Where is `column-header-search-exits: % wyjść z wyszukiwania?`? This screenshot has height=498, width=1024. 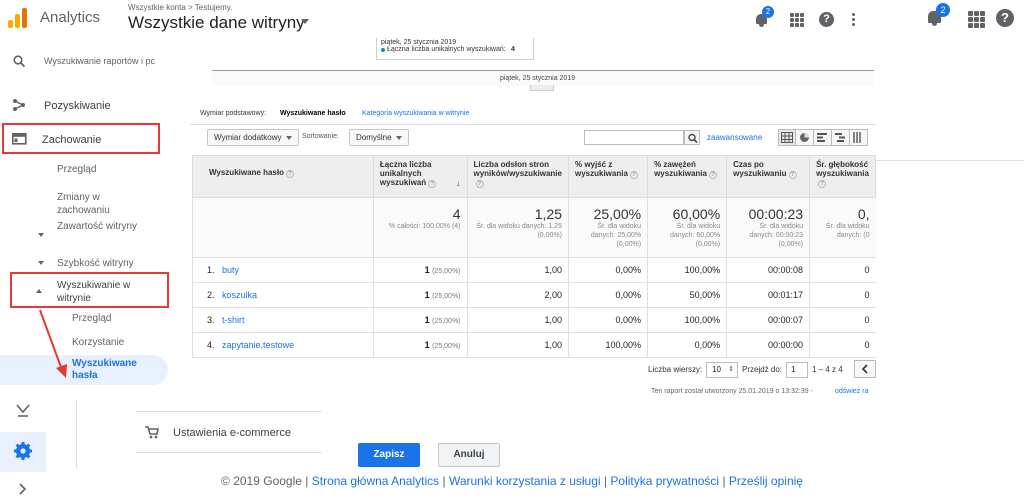 column-header-search-exits: % wyjść z wyszukiwania? is located at coordinates (608, 176).